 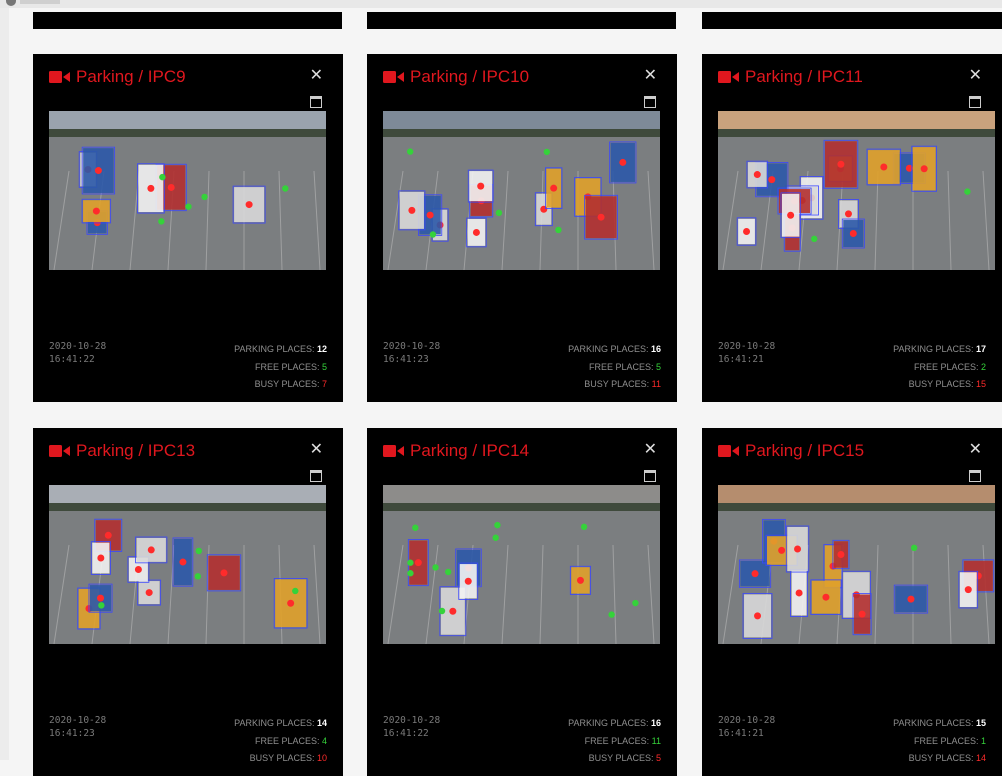 I want to click on camera-title: Parking / IPC11, so click(x=790, y=77).